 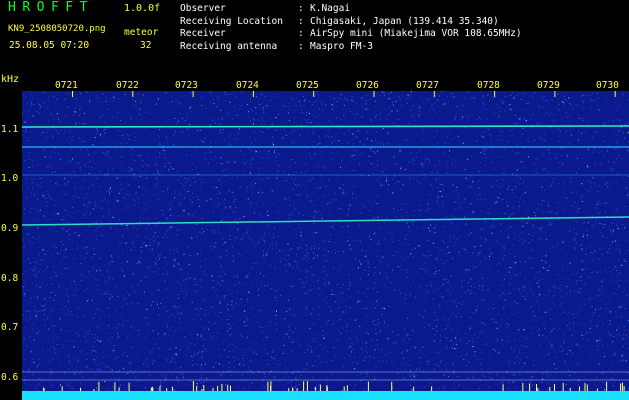 What do you see at coordinates (146, 45) in the screenshot?
I see `meteor-count: 32` at bounding box center [146, 45].